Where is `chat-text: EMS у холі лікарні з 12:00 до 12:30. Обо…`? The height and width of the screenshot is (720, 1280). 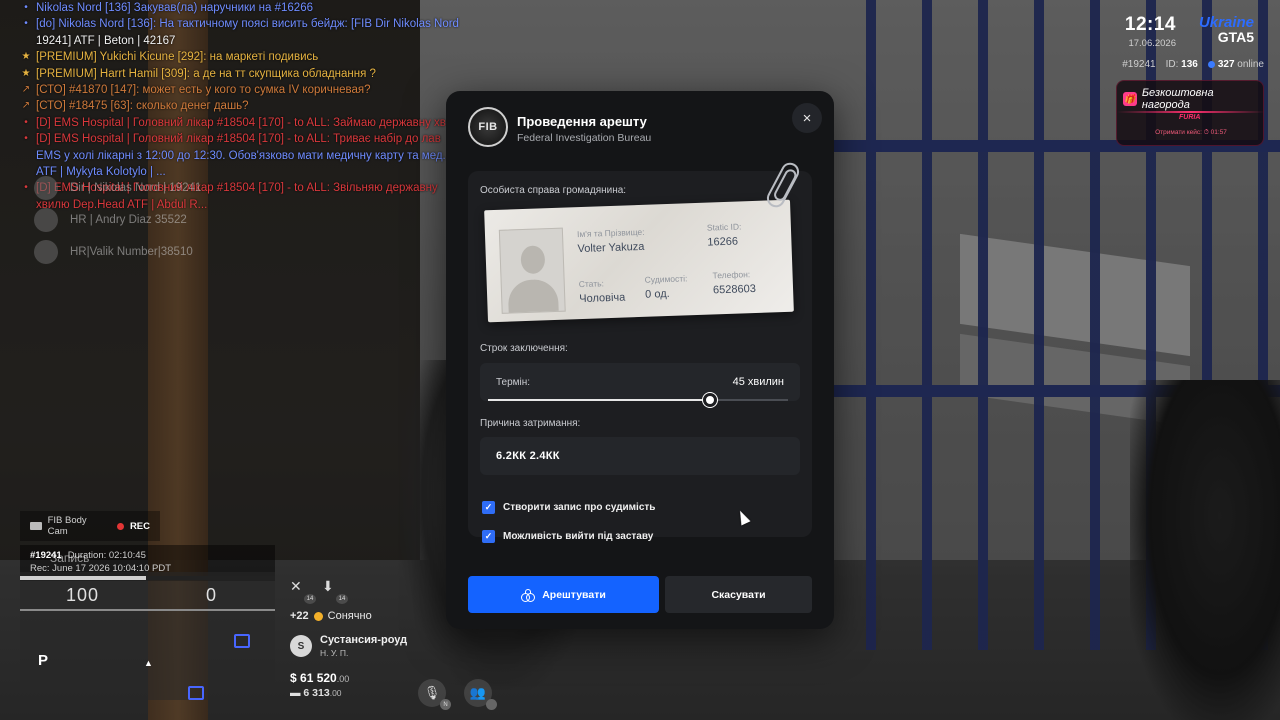 chat-text: EMS у холі лікарні з 12:00 до 12:30. Обо… is located at coordinates (248, 155).